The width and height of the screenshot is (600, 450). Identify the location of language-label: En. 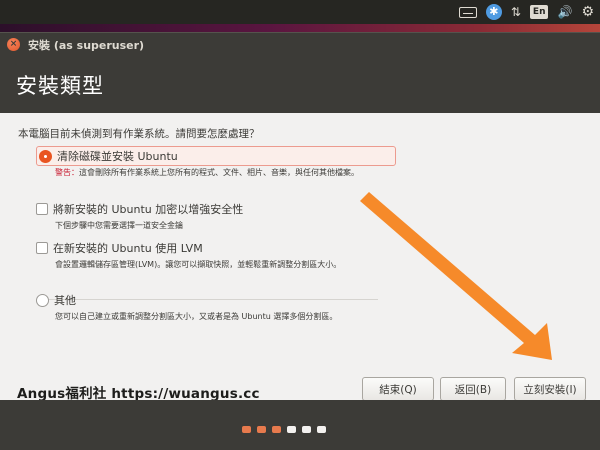
(539, 12).